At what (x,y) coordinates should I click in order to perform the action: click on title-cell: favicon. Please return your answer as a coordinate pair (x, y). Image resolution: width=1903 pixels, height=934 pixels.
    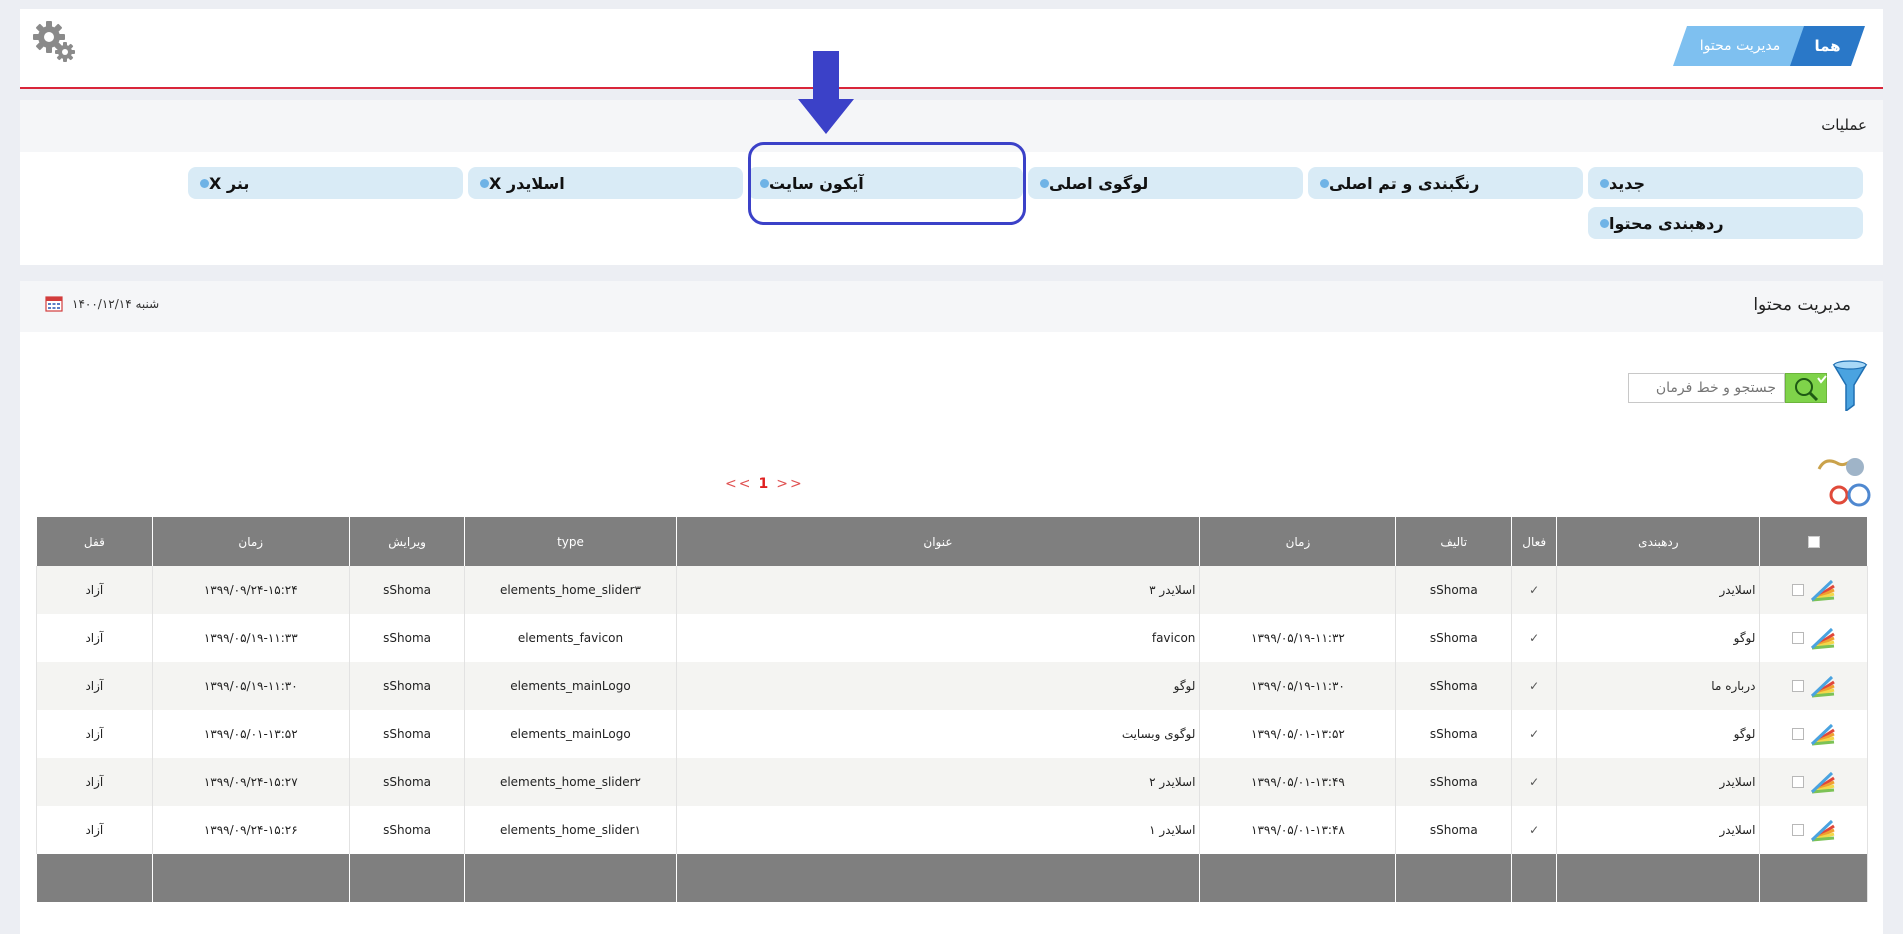
    Looking at the image, I should click on (938, 638).